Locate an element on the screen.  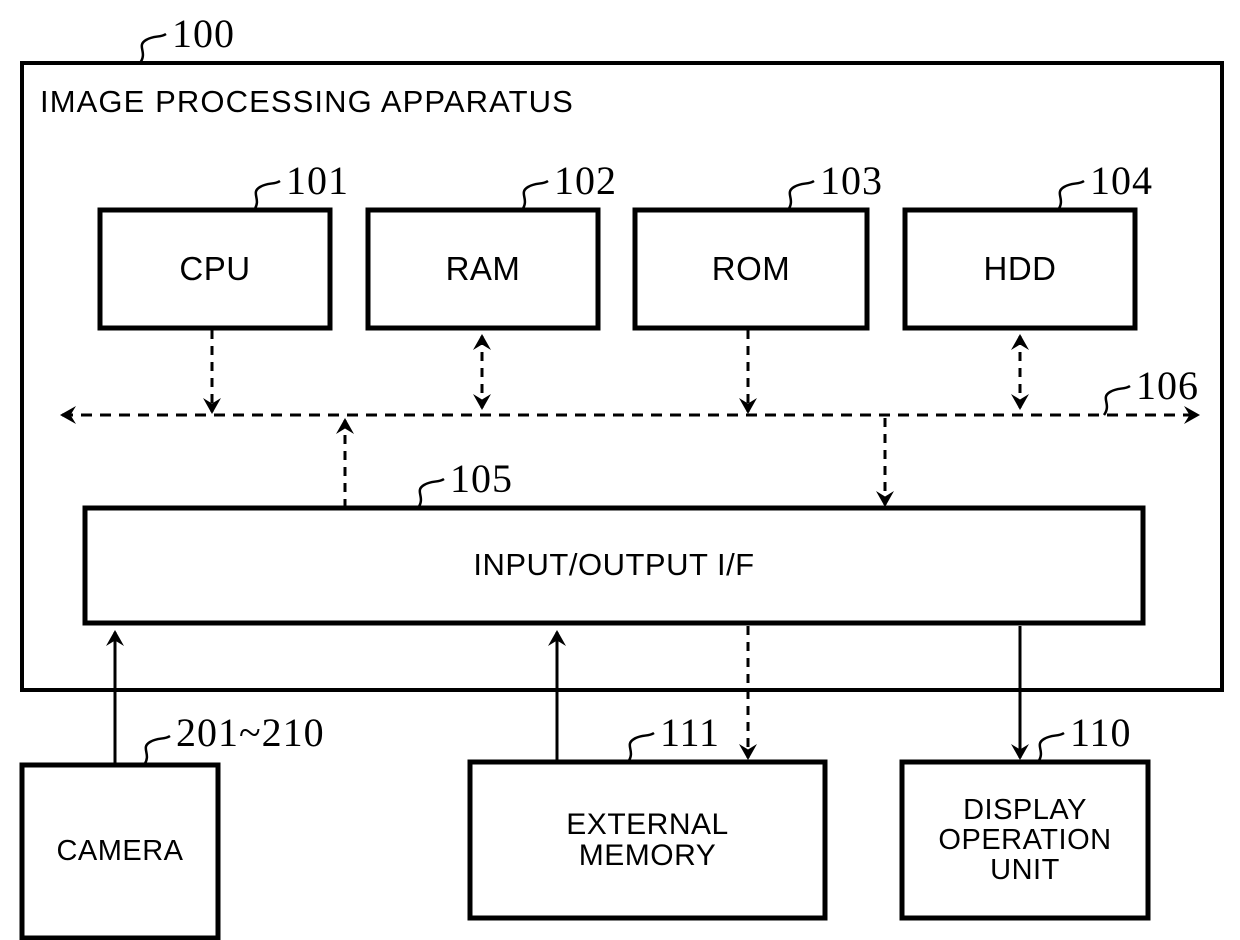
apparatus-title: IMAGE PROCESSING APPARATUS is located at coordinates (307, 101).